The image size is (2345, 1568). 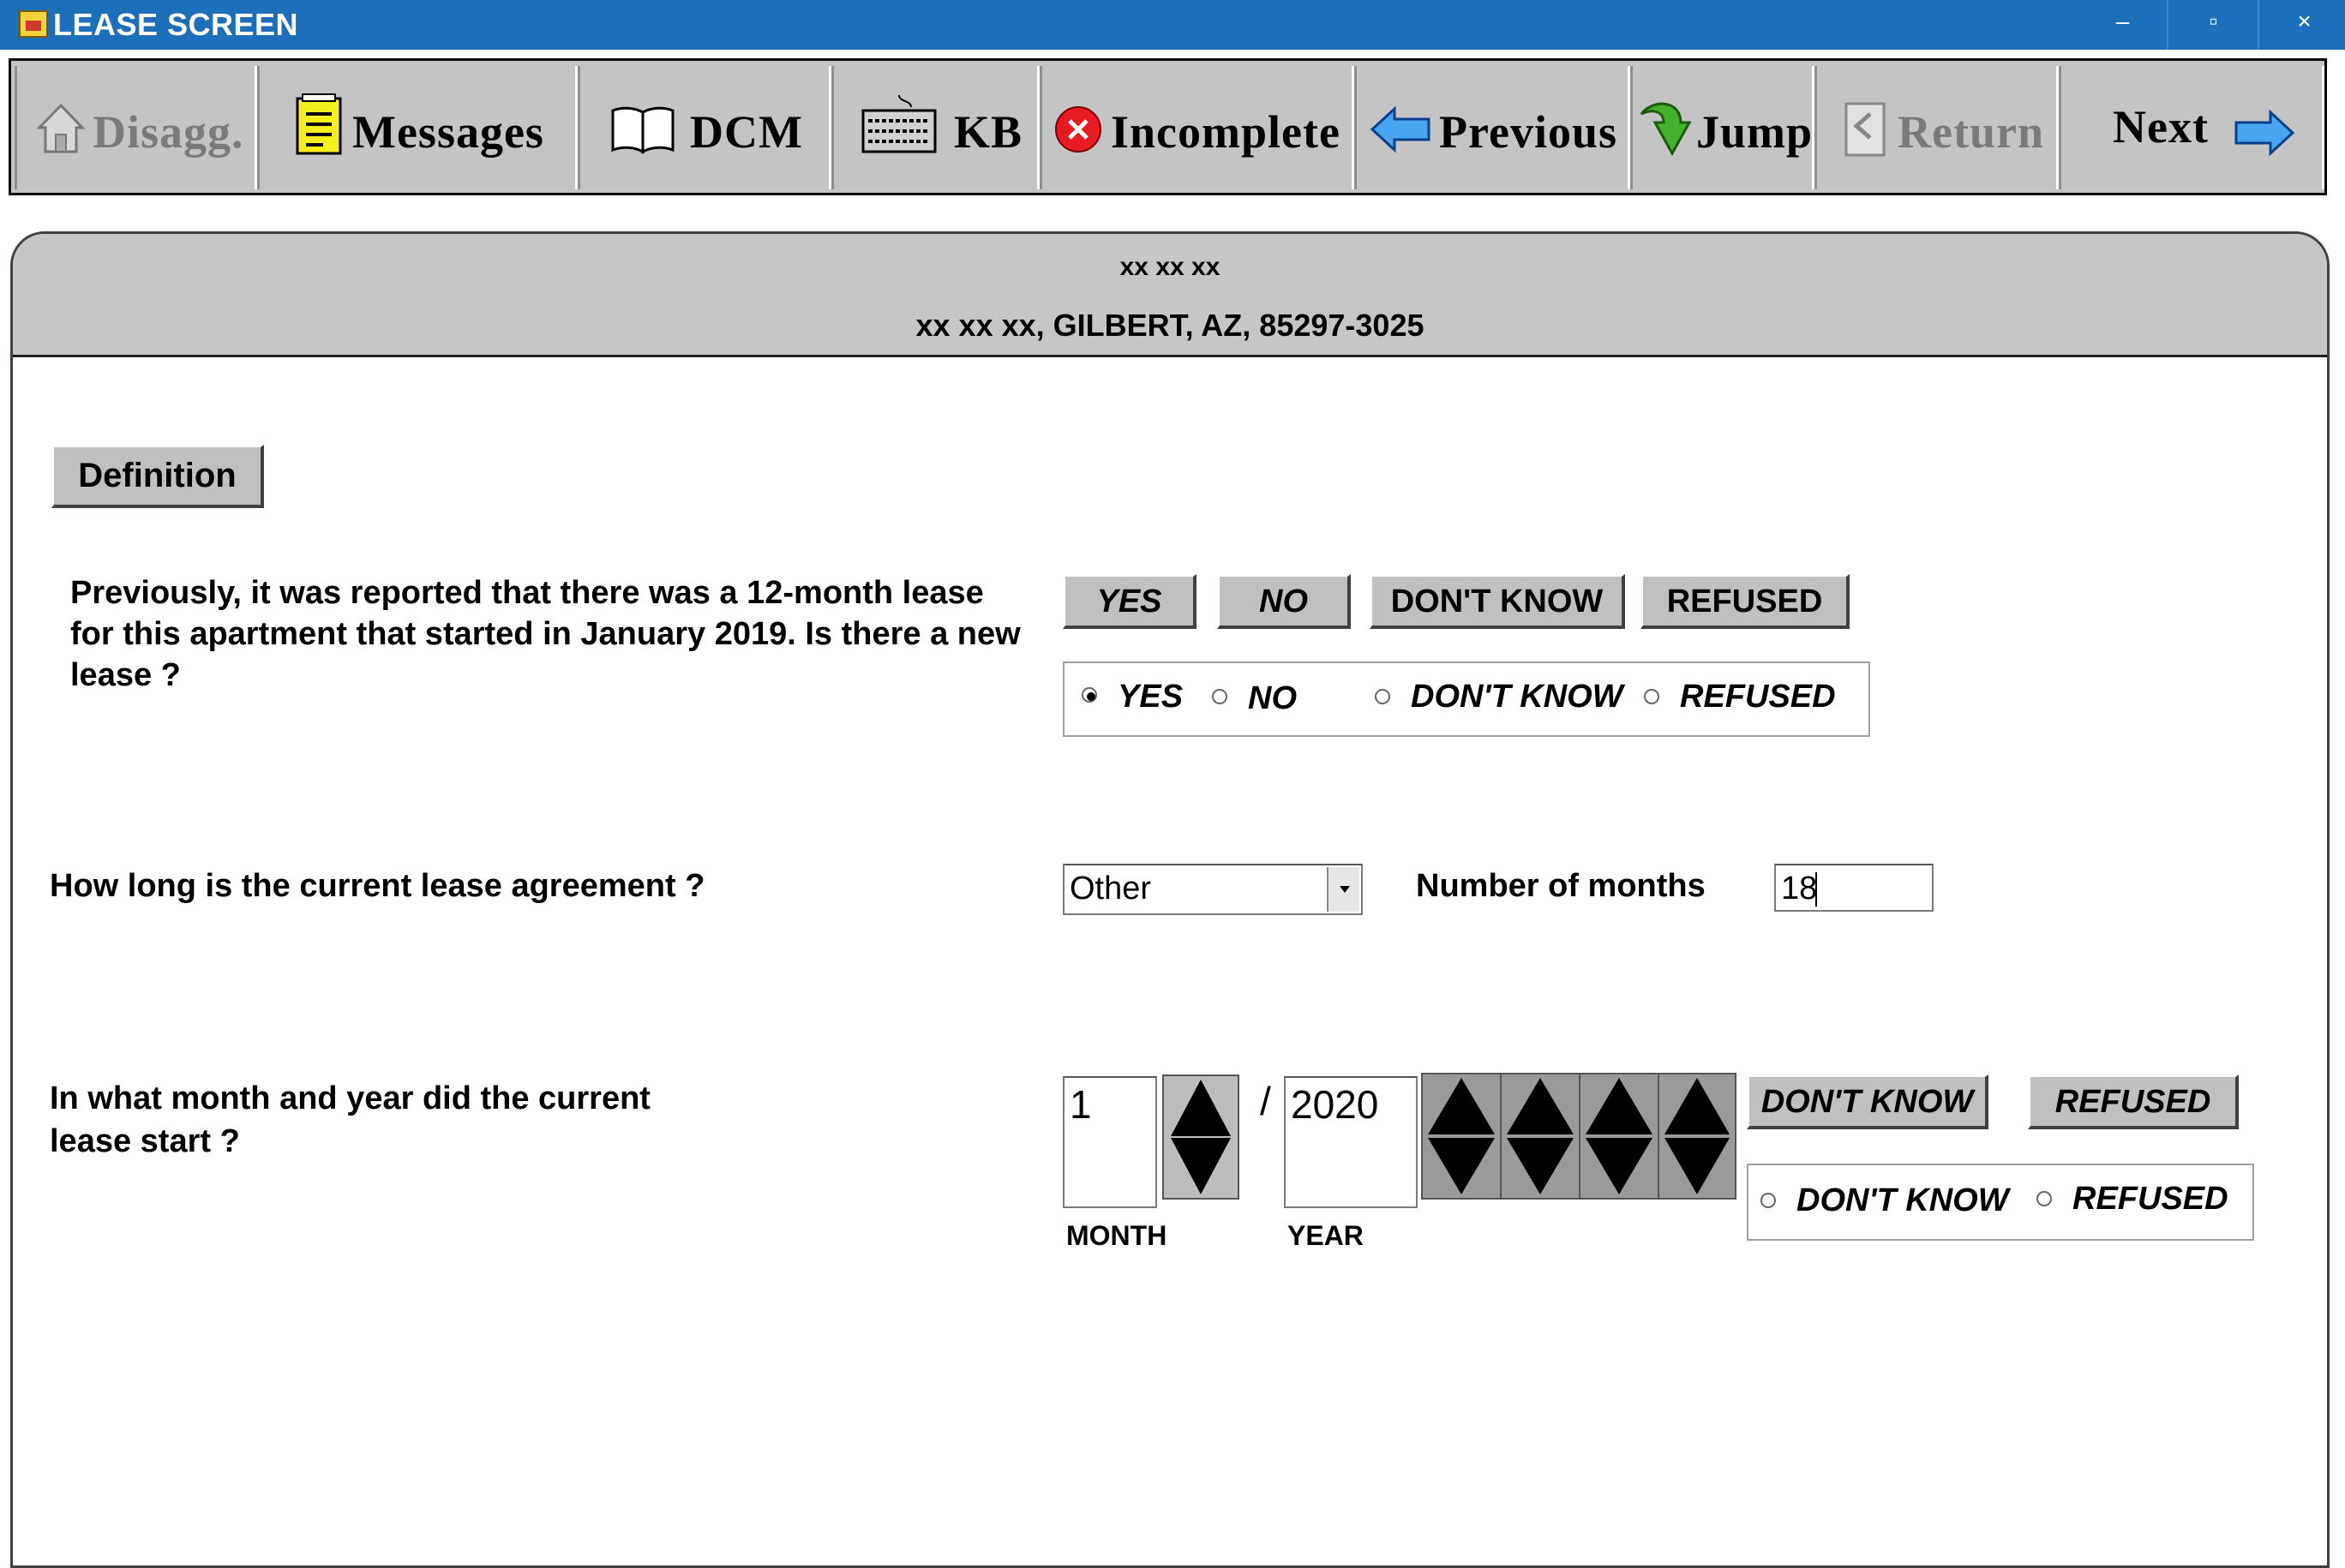 What do you see at coordinates (157, 476) in the screenshot?
I see `definition-button: Definition` at bounding box center [157, 476].